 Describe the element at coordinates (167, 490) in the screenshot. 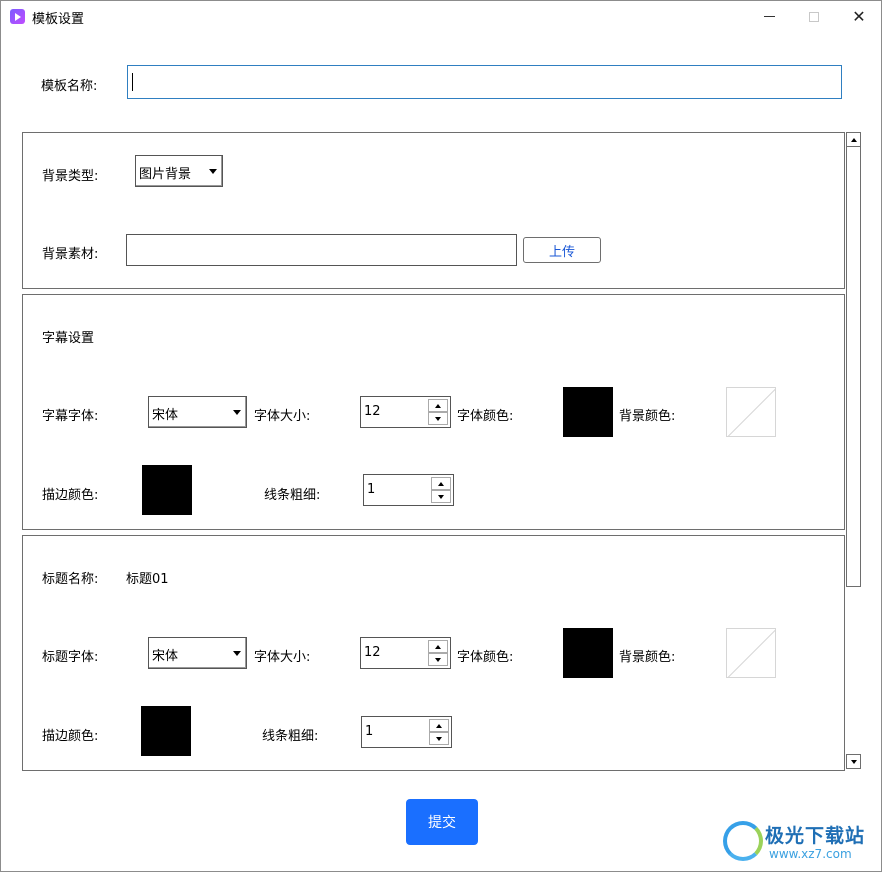

I see `subtitle-stroke-color-swatch` at that location.